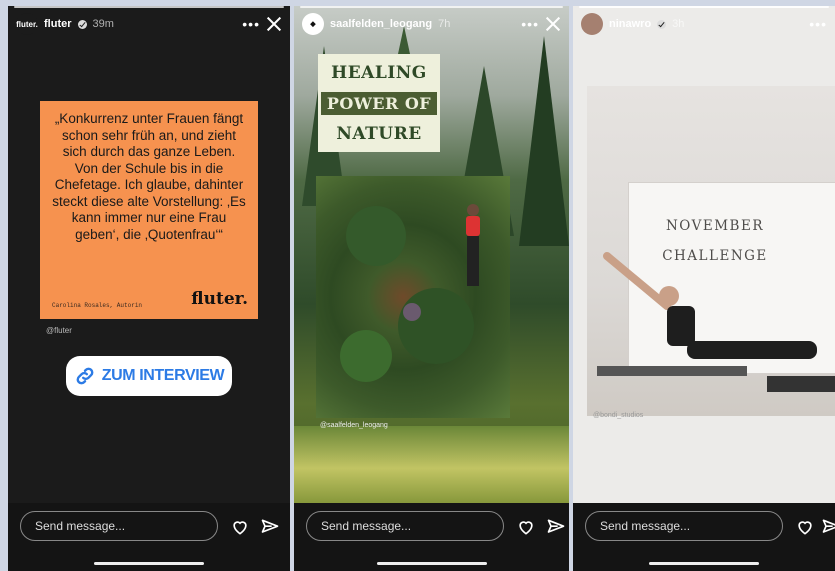 The image size is (835, 571). What do you see at coordinates (381, 24) in the screenshot?
I see `username: saalfelden_leogang` at bounding box center [381, 24].